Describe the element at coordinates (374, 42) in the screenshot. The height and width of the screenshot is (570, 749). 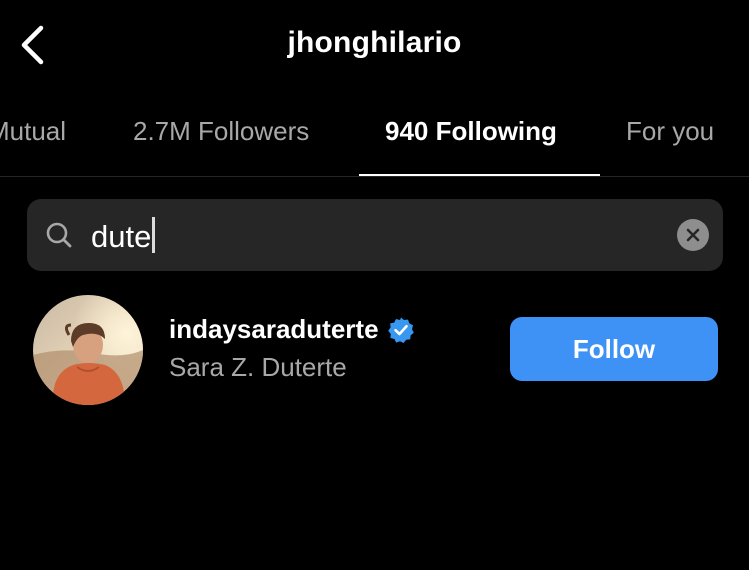
I see `page-title: jhonghilario` at that location.